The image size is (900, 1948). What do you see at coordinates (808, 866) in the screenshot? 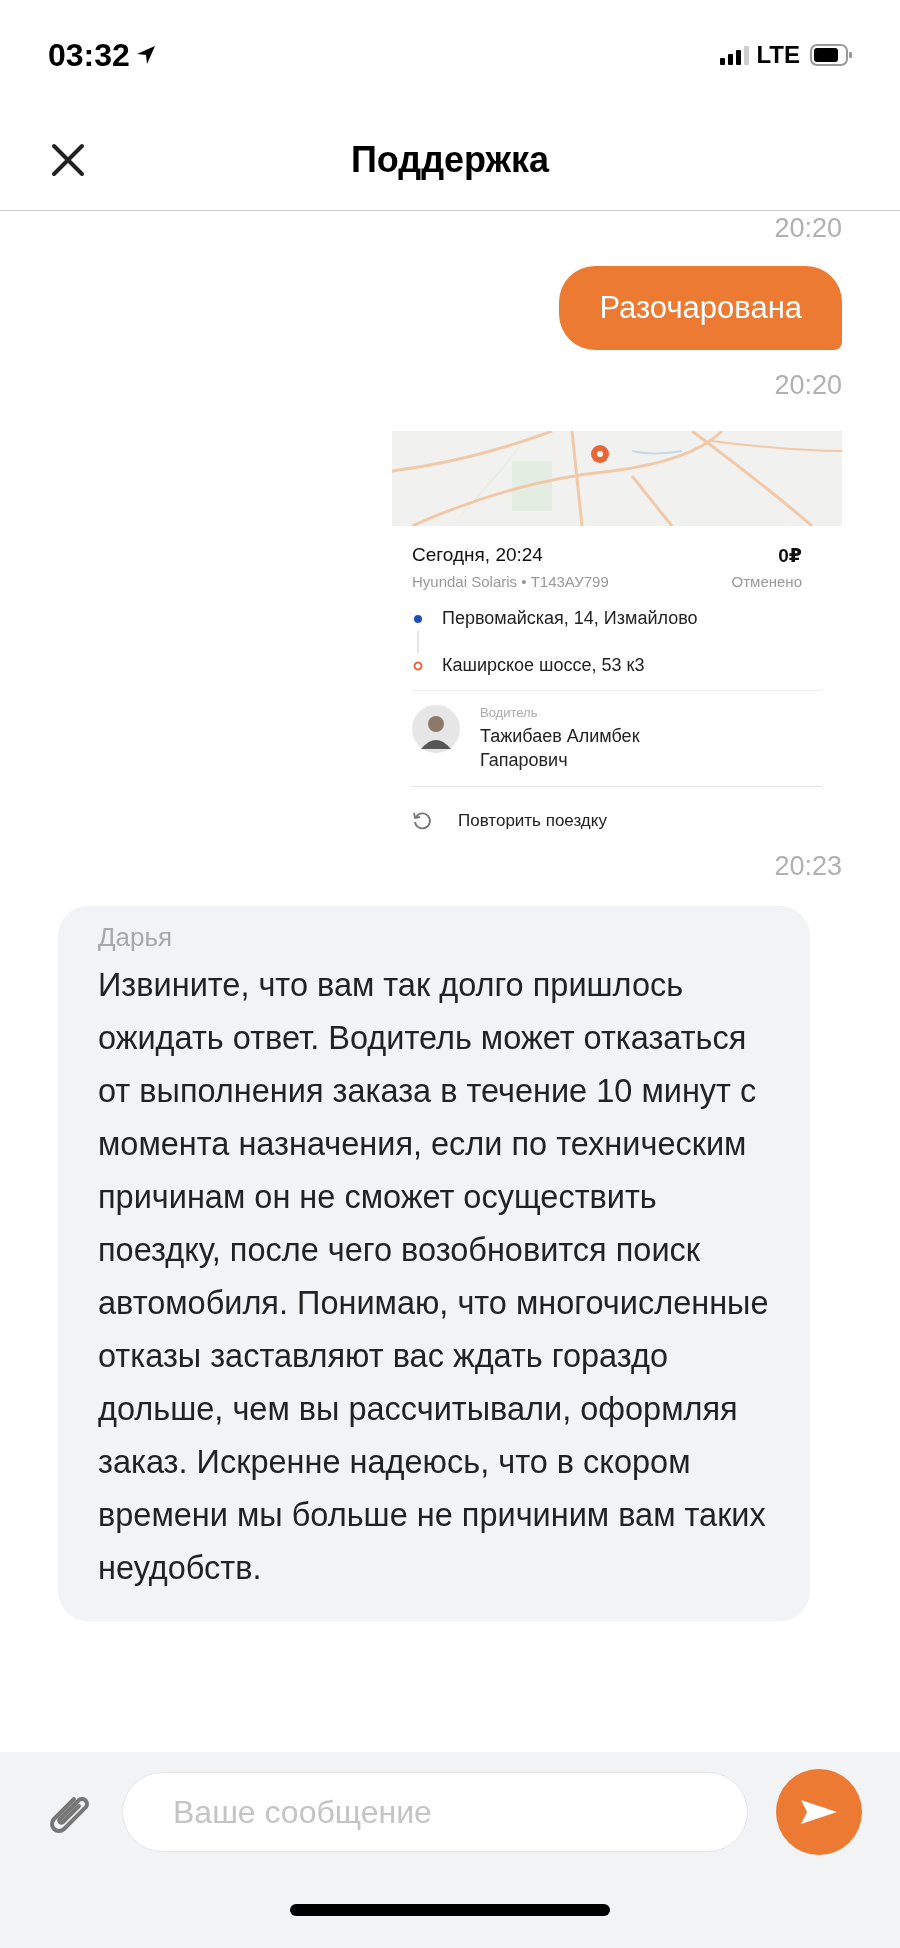
I see `message-time: 20:23` at bounding box center [808, 866].